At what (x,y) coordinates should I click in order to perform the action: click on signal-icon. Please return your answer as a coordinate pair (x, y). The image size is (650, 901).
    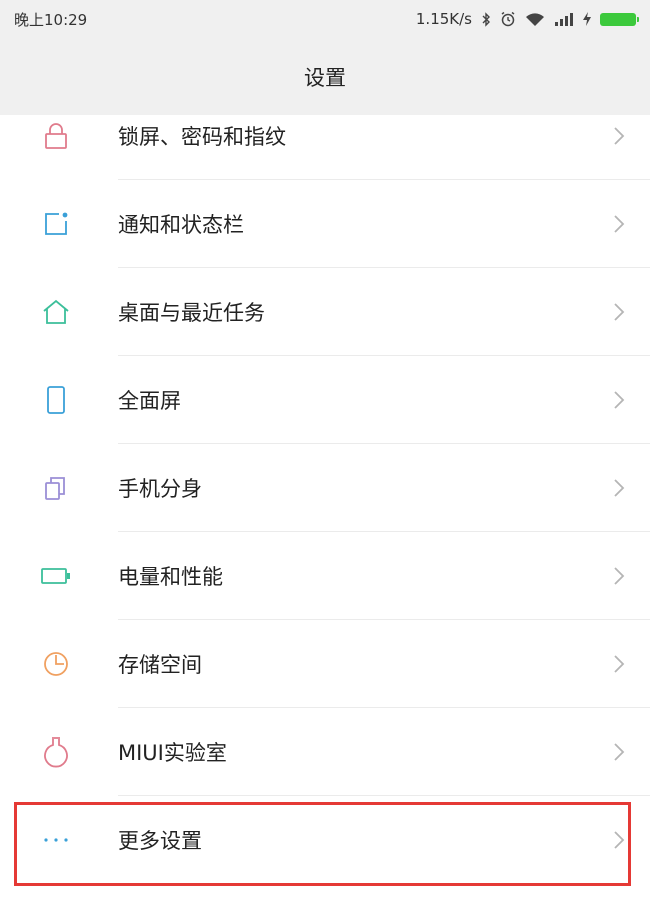
    Looking at the image, I should click on (564, 19).